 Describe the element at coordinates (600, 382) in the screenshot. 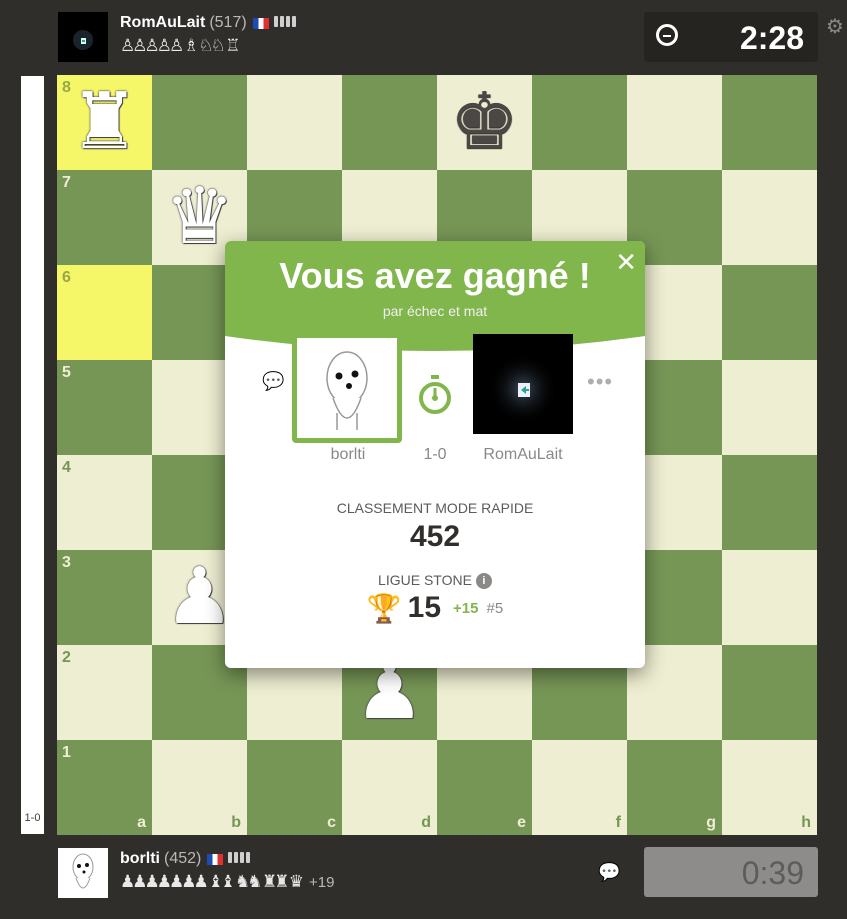

I see `more-options-icon: •••` at that location.